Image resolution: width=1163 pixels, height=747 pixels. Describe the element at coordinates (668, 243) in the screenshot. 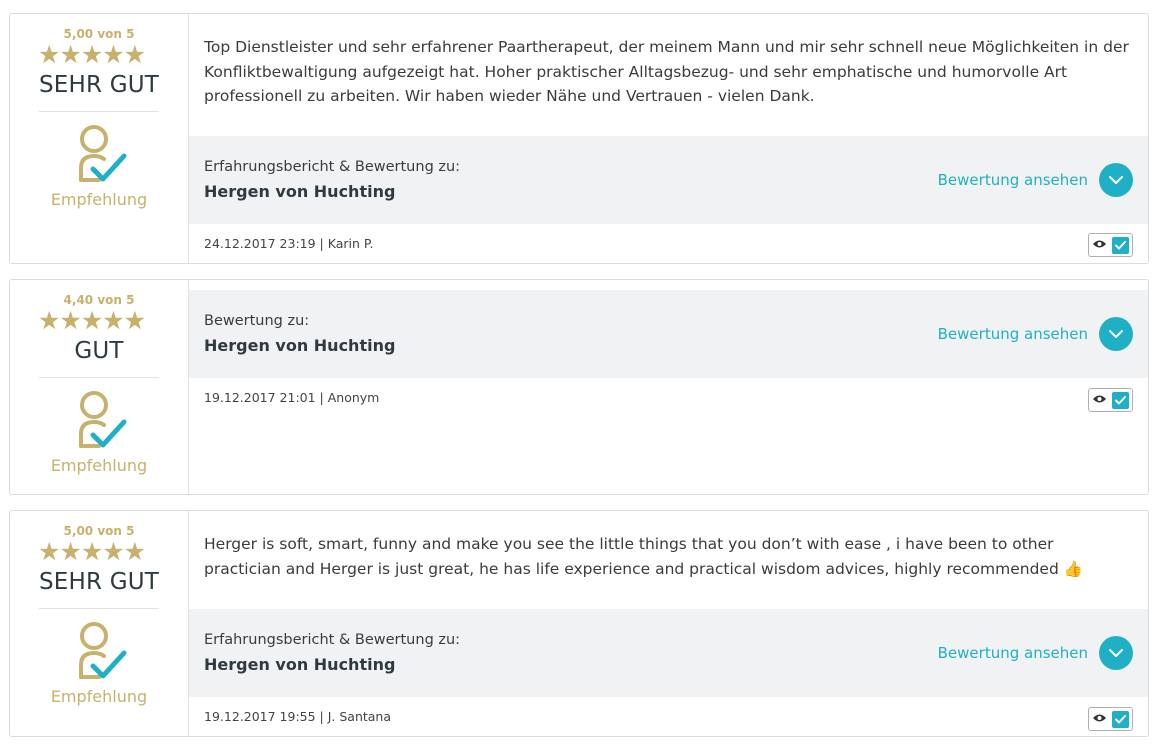

I see `review-footer: 24.12.2017 23:19 | Karin P.` at that location.